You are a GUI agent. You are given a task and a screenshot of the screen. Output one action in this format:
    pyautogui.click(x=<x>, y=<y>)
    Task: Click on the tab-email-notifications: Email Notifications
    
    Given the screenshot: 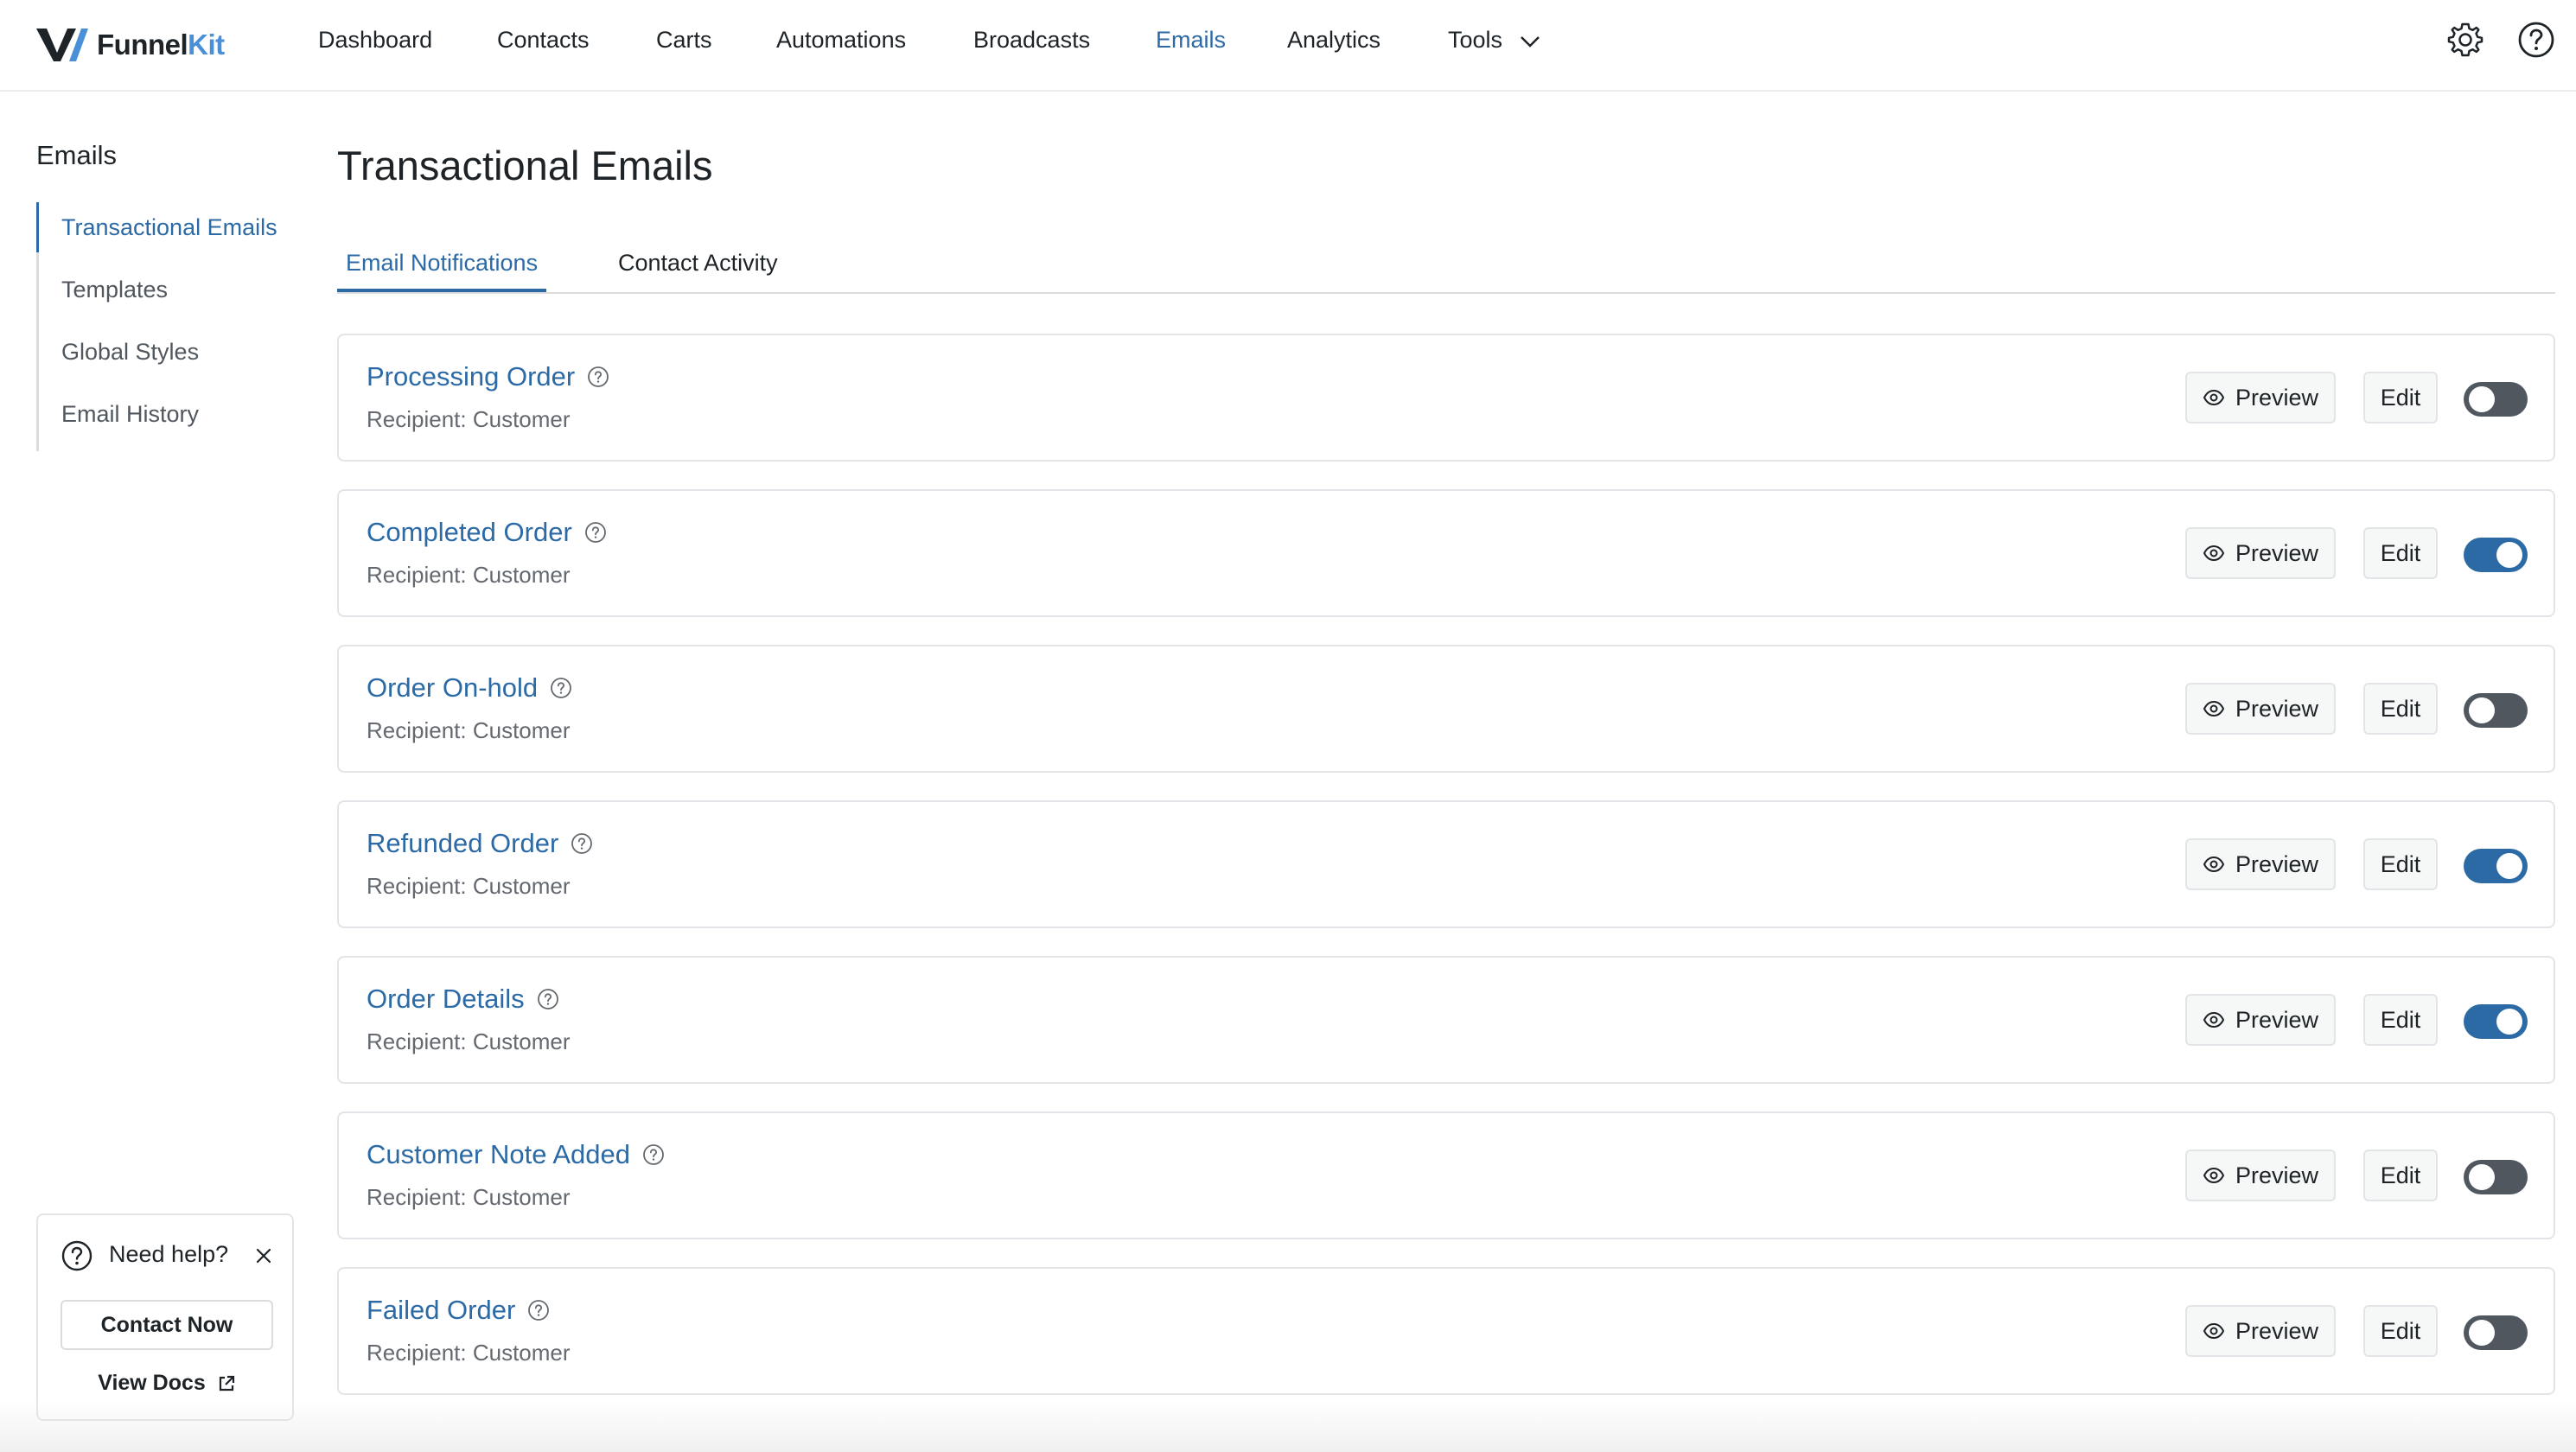 What is the action you would take?
    pyautogui.click(x=442, y=268)
    